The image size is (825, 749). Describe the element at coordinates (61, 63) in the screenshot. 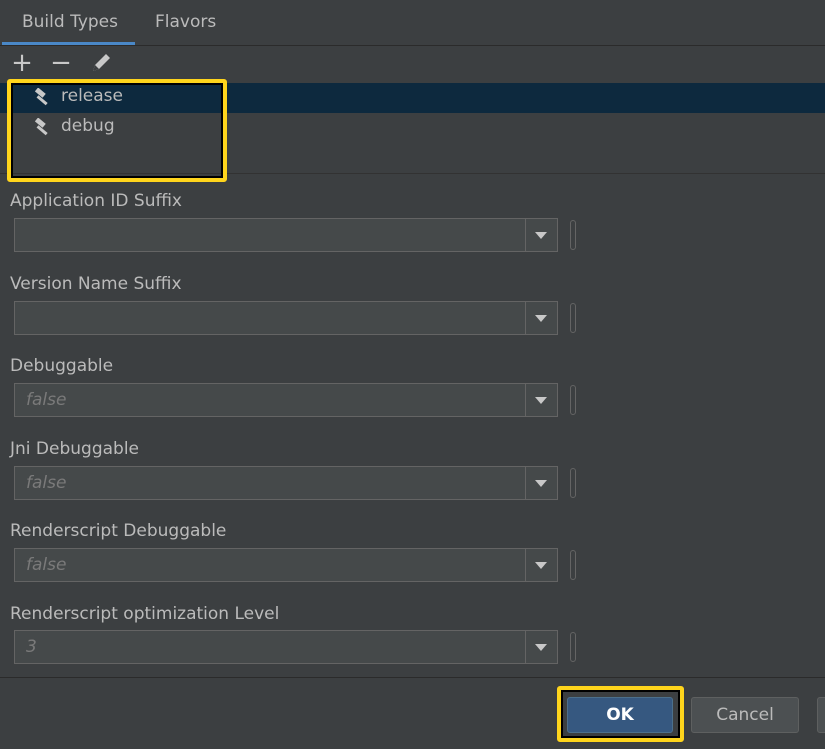

I see `remove-icon: −` at that location.